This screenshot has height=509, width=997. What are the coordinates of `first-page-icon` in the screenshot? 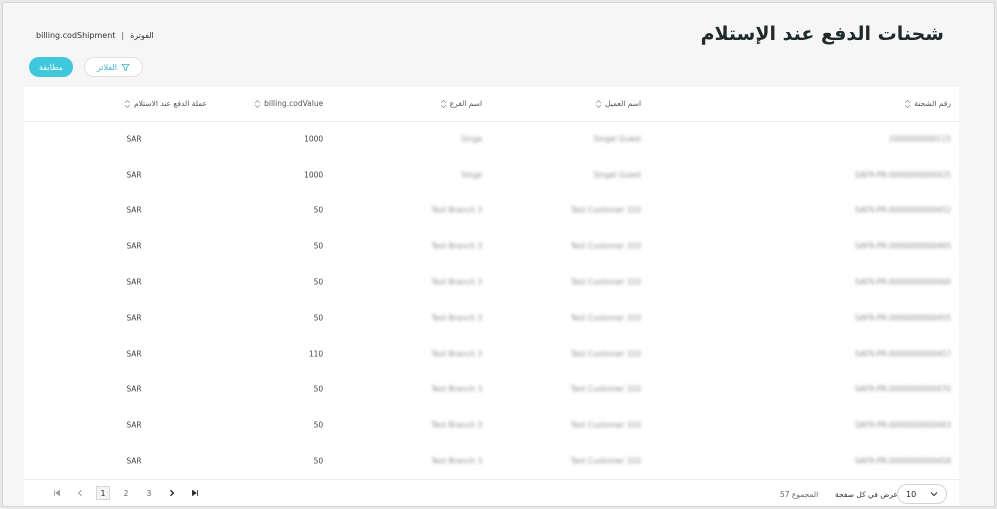 It's located at (57, 493).